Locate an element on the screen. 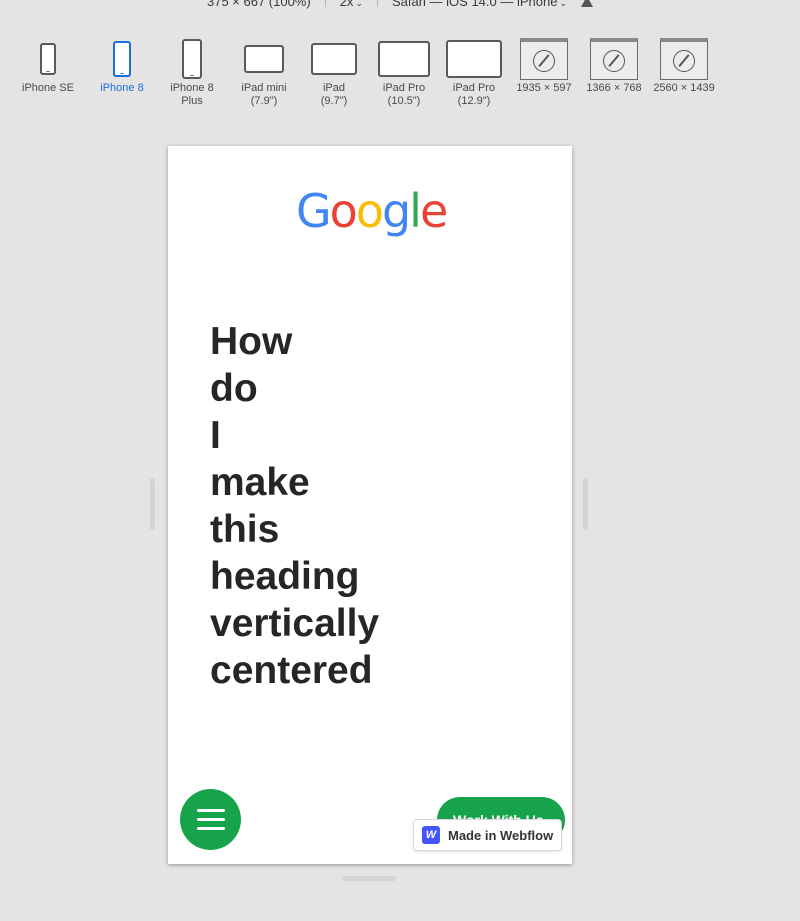 Image resolution: width=800 pixels, height=921 pixels. device-preset: iPhone 8 is located at coordinates (122, 65).